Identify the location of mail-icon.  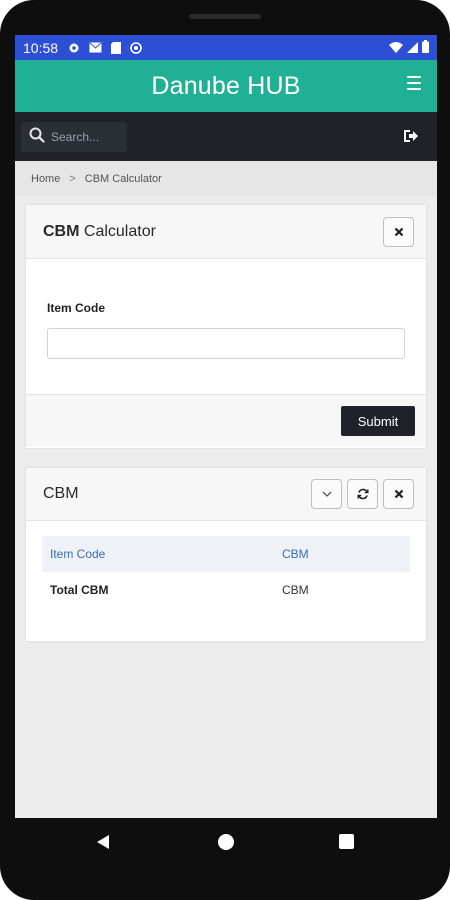
(95, 47).